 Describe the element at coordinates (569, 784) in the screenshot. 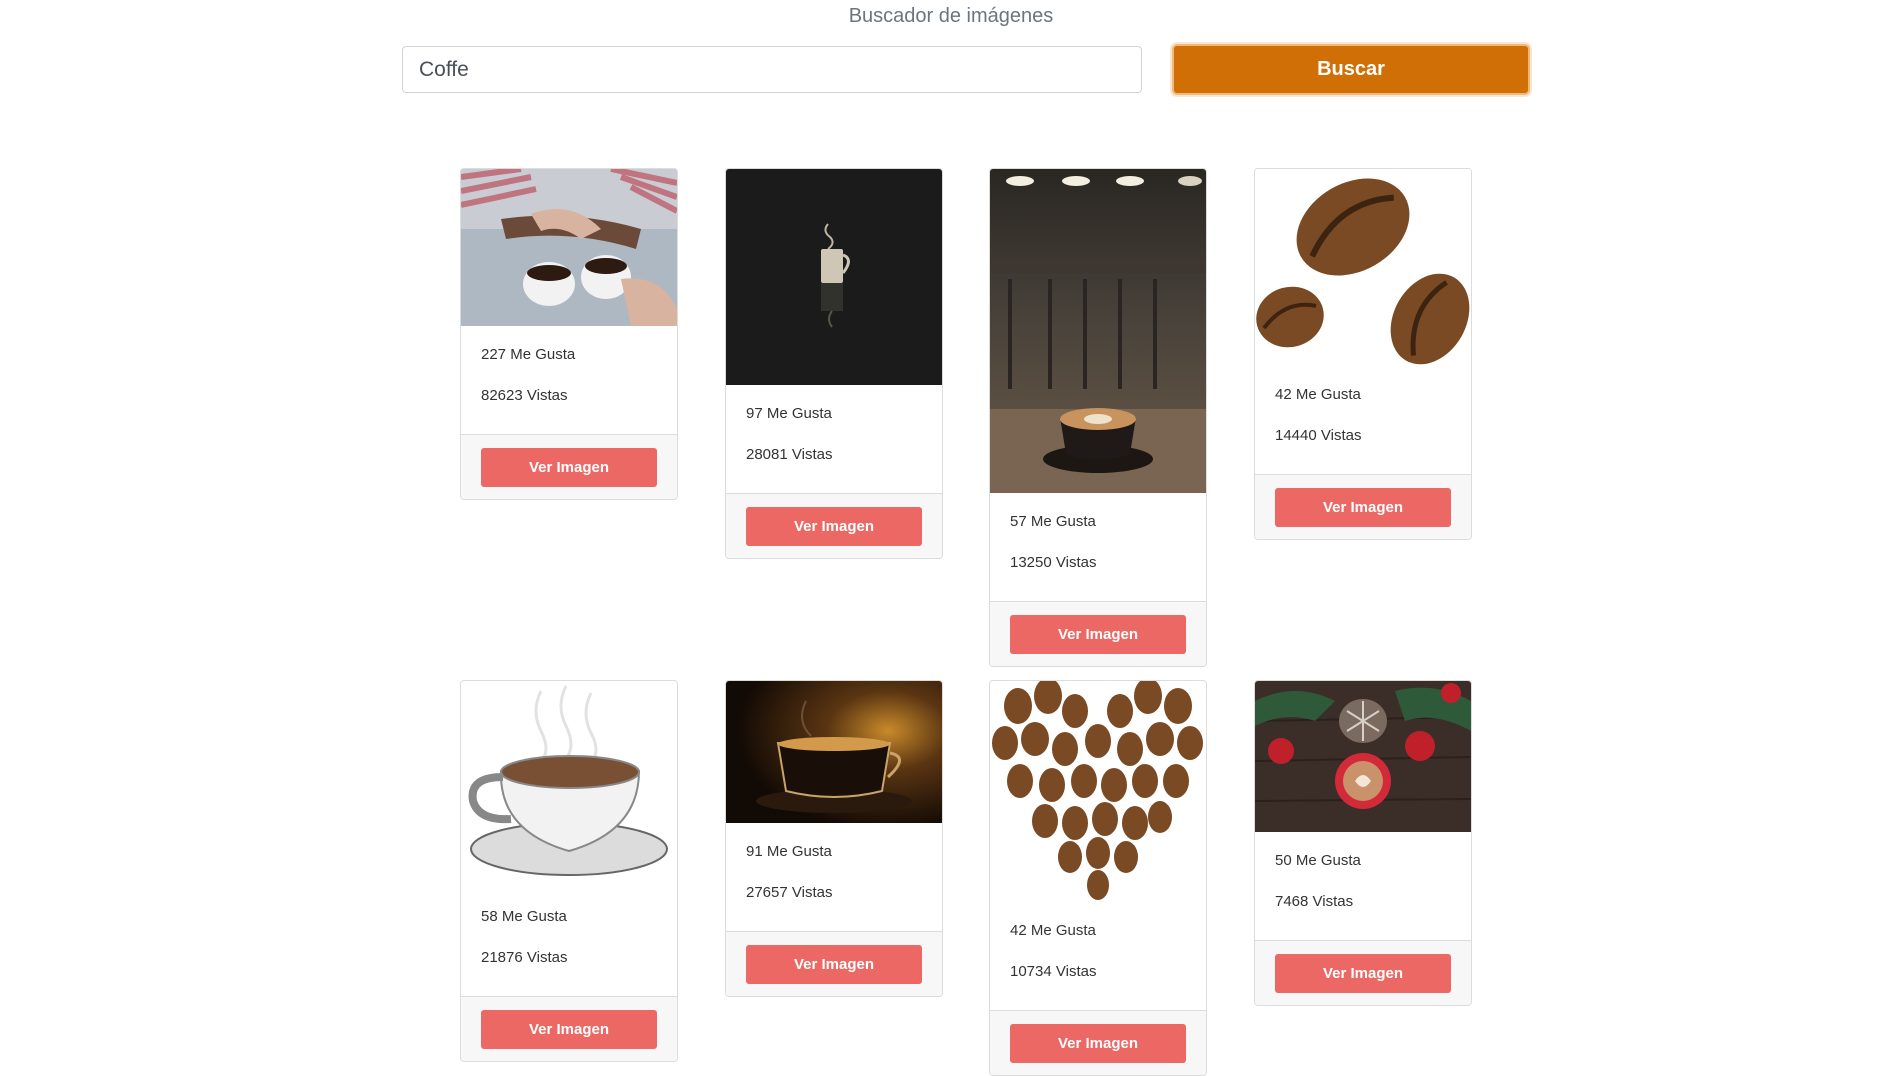

I see `card-image-coffee-cup-saucer` at that location.